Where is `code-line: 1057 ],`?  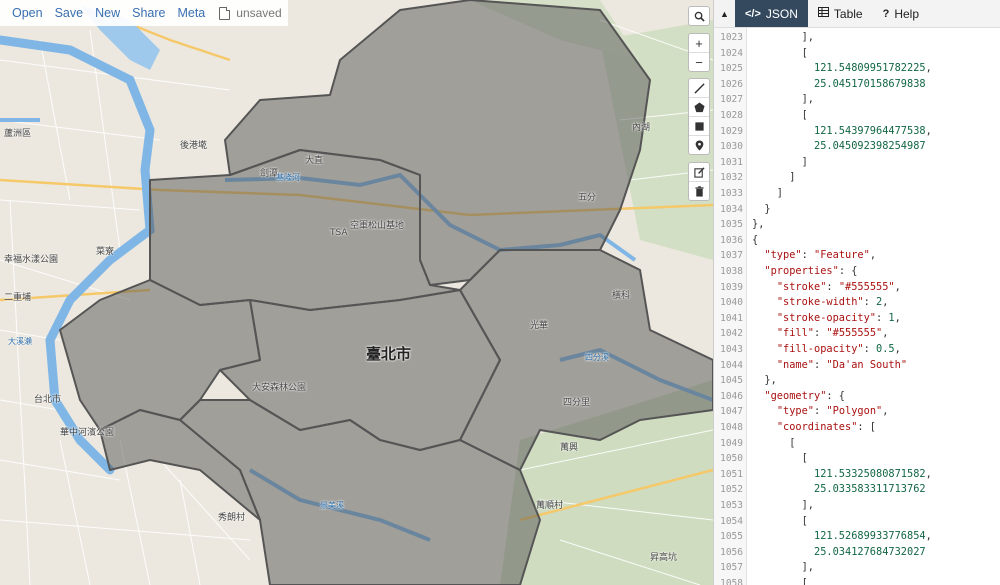 code-line: 1057 ], is located at coordinates (857, 568).